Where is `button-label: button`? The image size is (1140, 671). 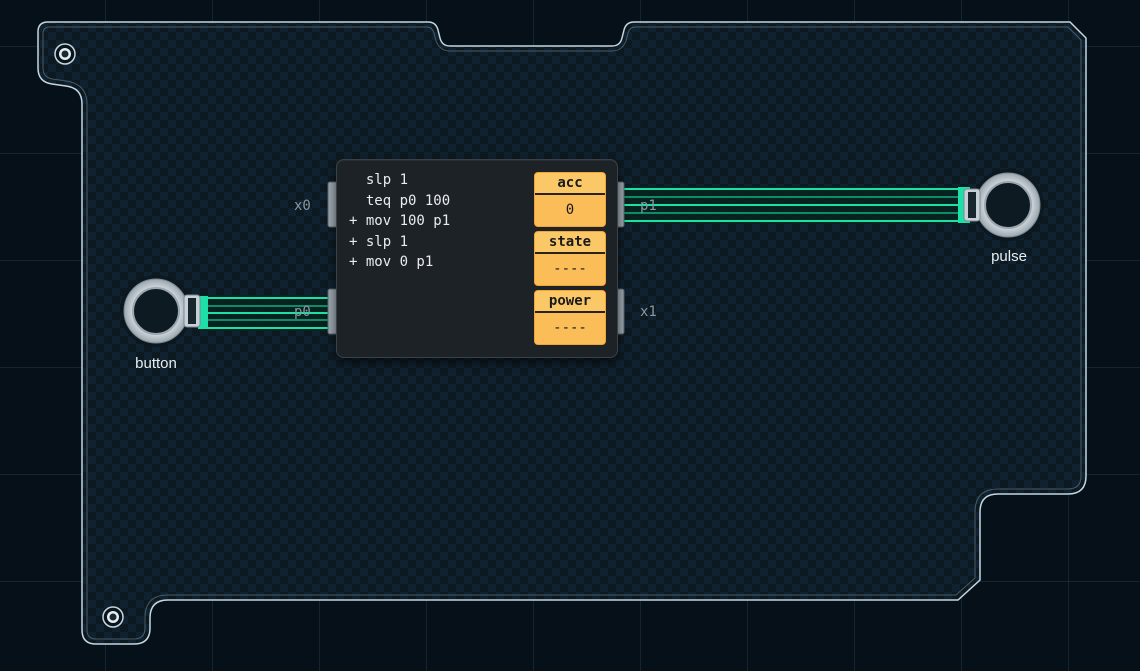
button-label: button is located at coordinates (156, 363).